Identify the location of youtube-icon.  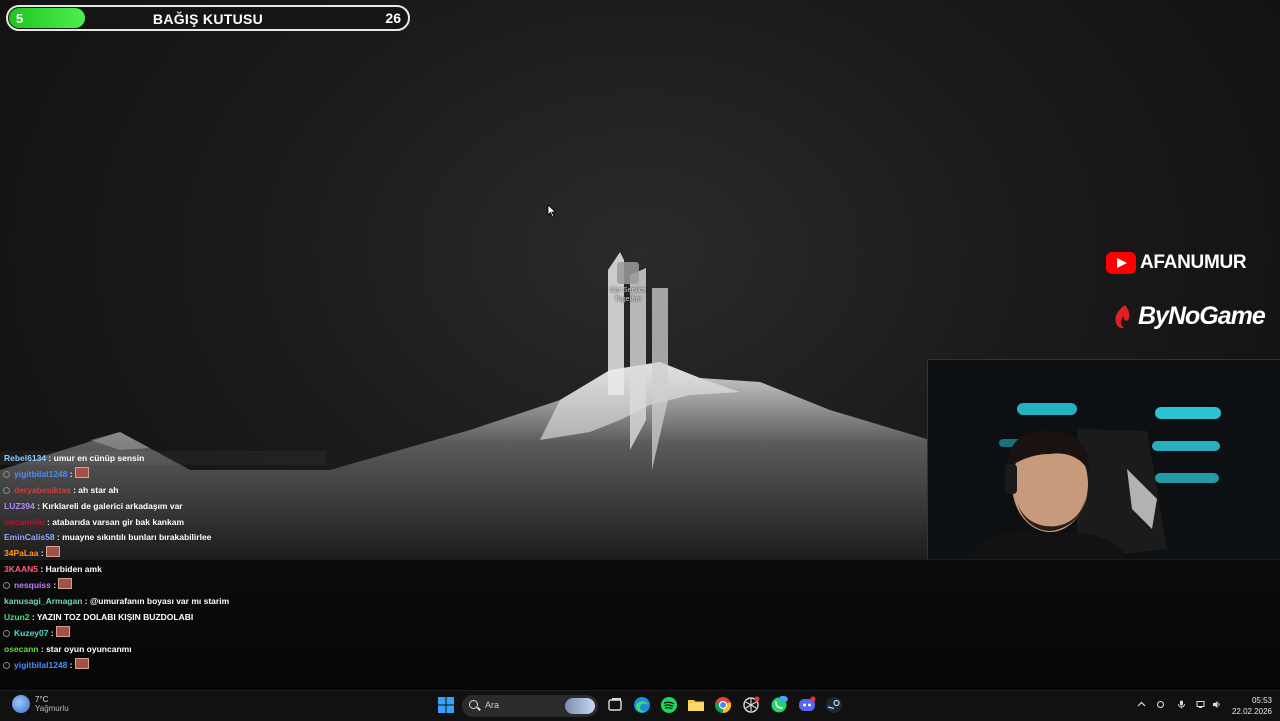
(1121, 263).